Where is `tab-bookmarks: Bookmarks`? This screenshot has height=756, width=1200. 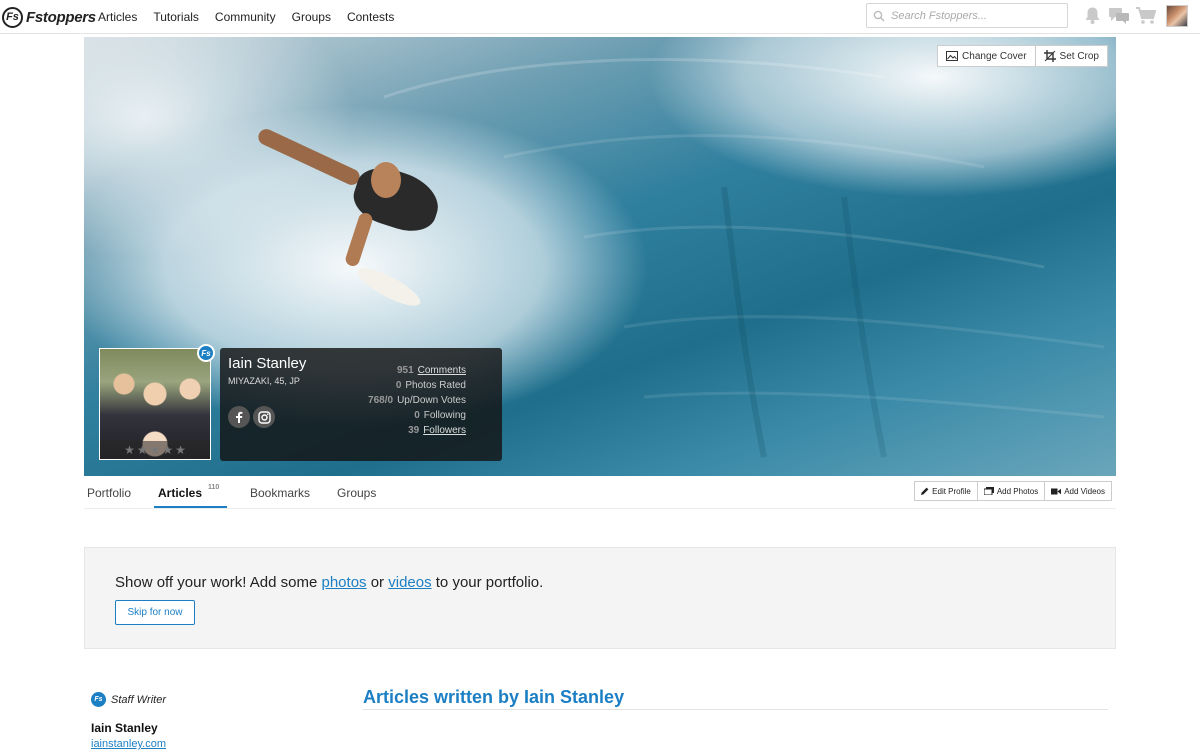 tab-bookmarks: Bookmarks is located at coordinates (280, 493).